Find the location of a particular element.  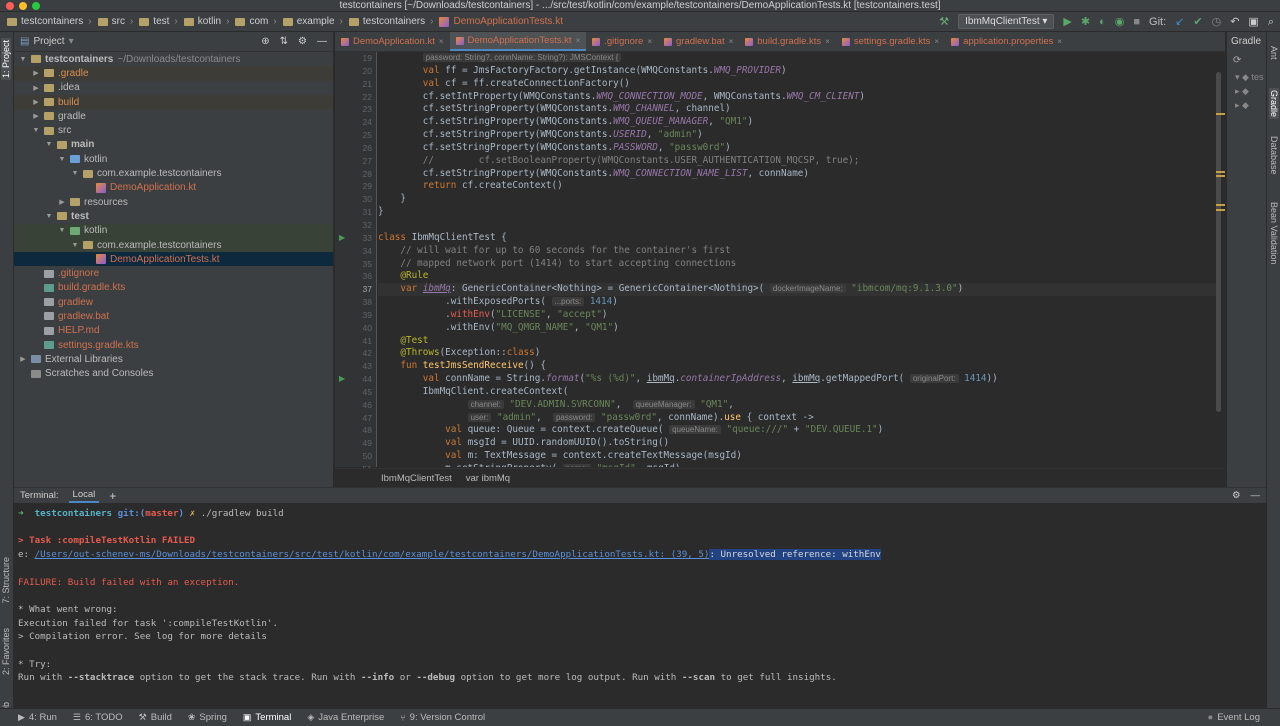

project-tree-item: ▶ .idea is located at coordinates (173, 88).